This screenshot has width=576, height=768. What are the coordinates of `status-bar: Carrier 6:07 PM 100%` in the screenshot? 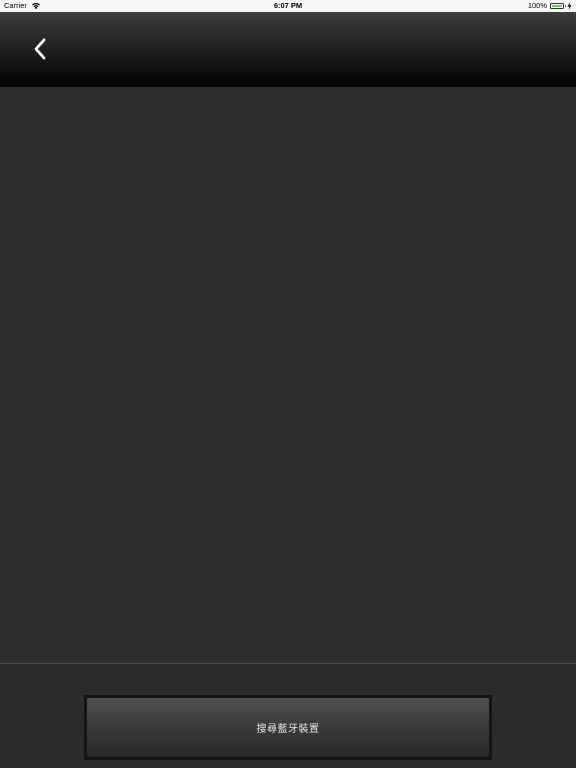 It's located at (288, 6).